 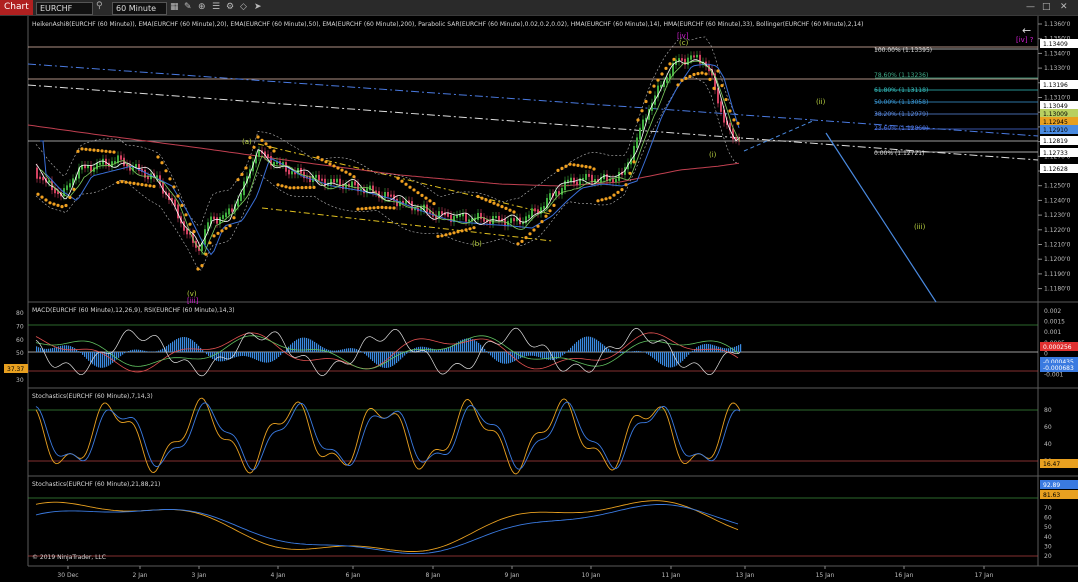 I want to click on layers-icon: ☰, so click(x=216, y=7).